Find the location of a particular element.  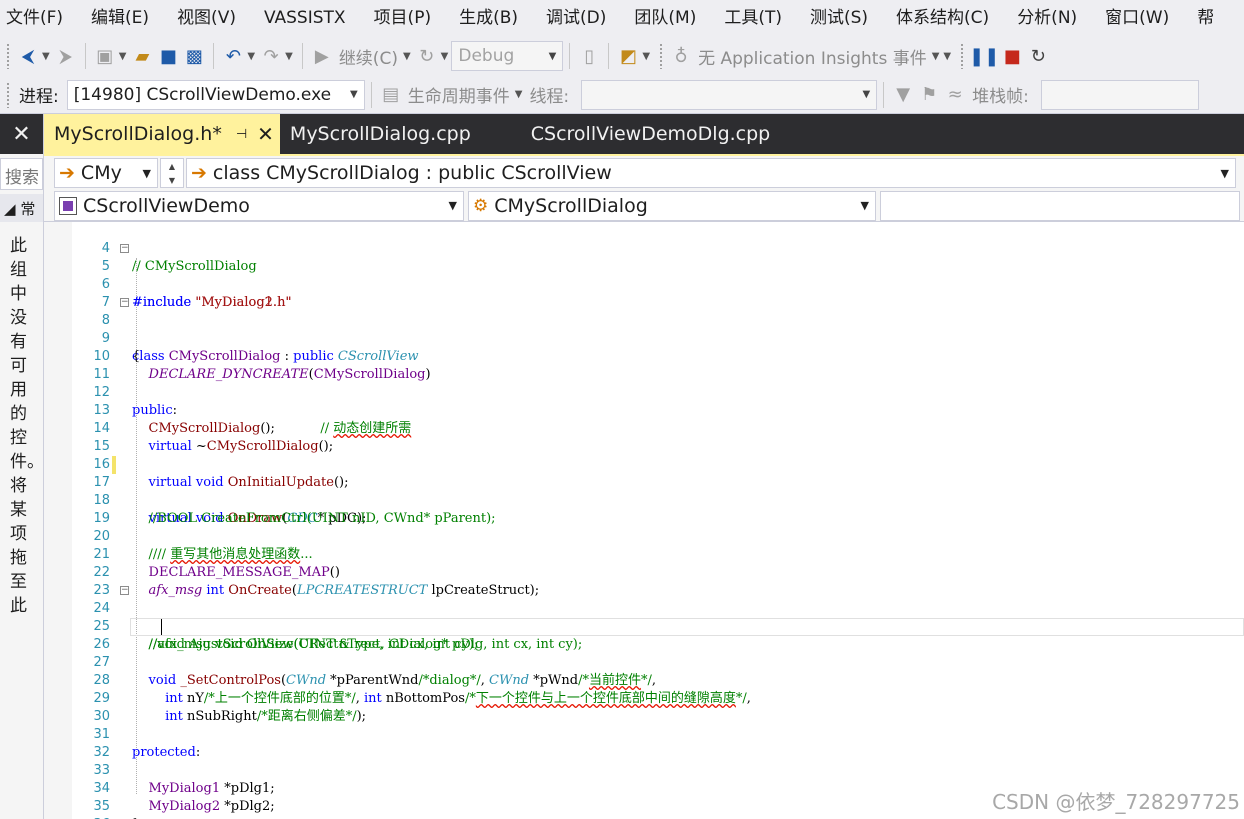

new-project-icon: ▣ is located at coordinates (105, 56).